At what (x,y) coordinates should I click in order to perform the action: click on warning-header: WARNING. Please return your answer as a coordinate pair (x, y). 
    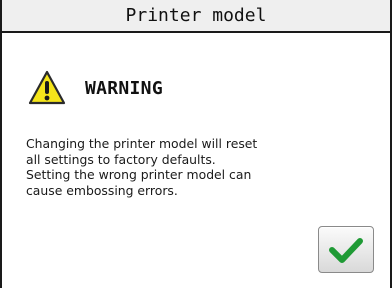
    Looking at the image, I should click on (95, 88).